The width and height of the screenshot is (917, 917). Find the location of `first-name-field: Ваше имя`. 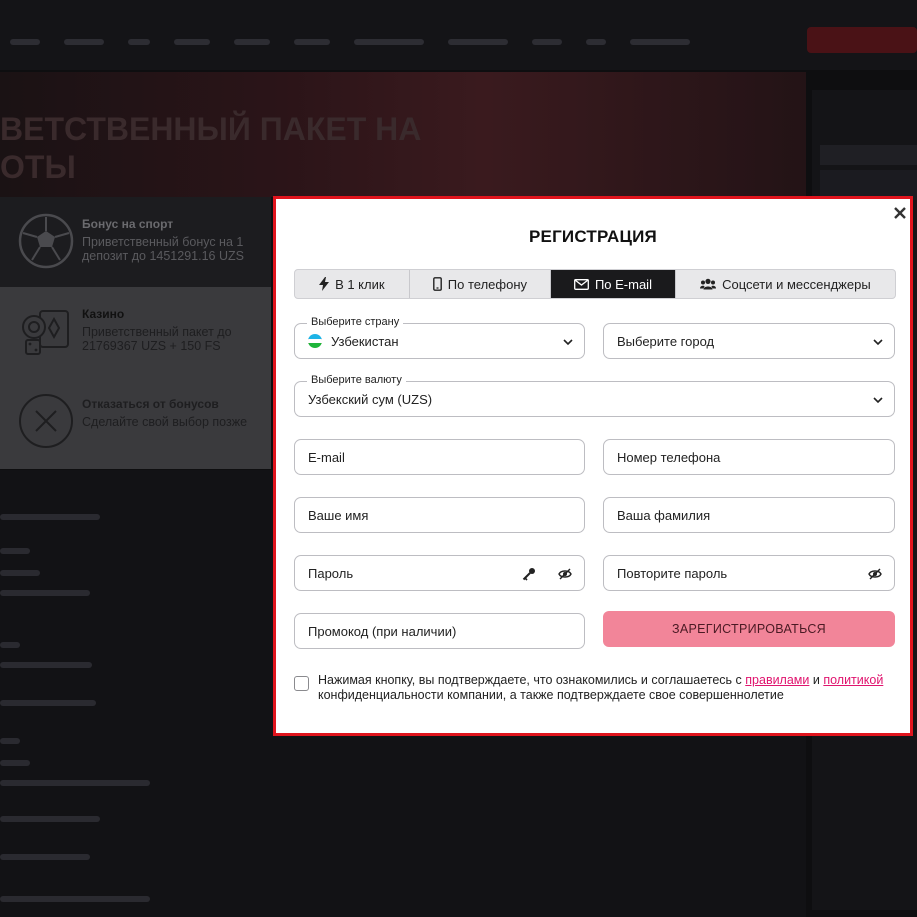

first-name-field: Ваше имя is located at coordinates (439, 515).